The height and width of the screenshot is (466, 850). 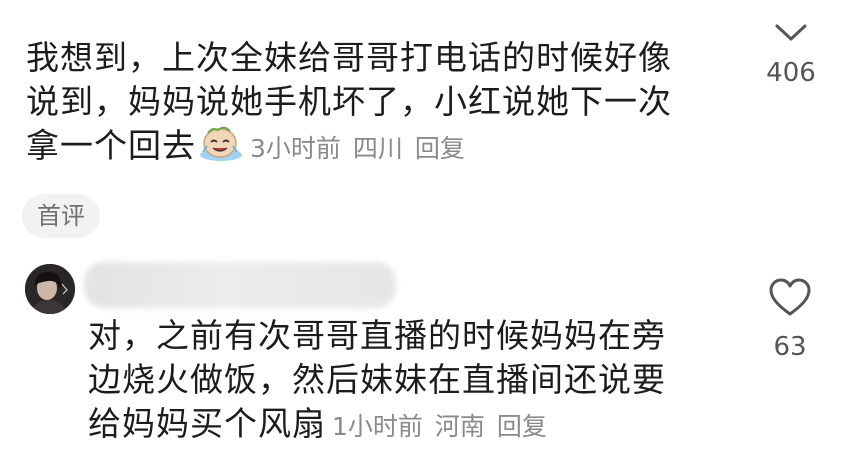 I want to click on comment-1-time: 3小时前, so click(x=295, y=148).